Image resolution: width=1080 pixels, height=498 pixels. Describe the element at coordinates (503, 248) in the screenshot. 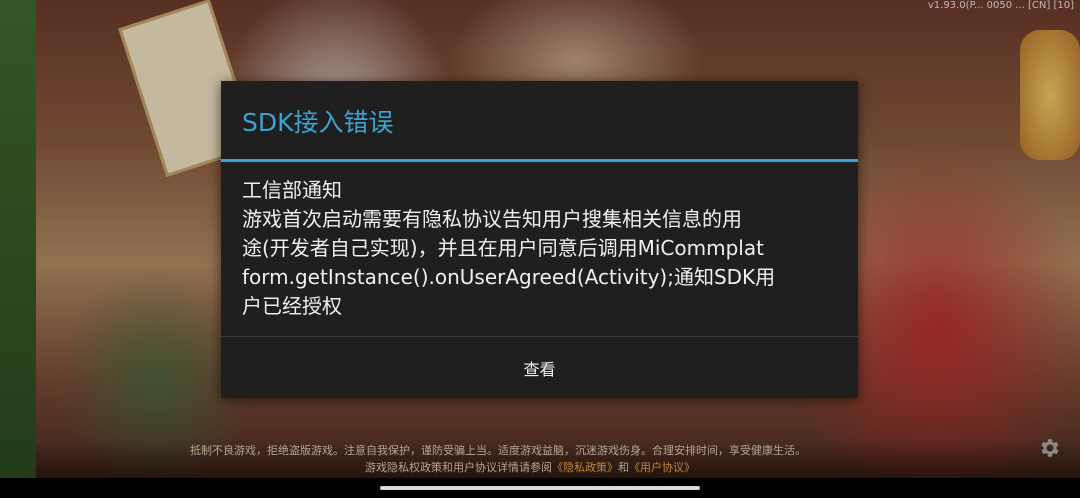

I see `dialog-message-line: 途(开发者自己实现)，并且在用户同意后调用MiCommplat` at that location.